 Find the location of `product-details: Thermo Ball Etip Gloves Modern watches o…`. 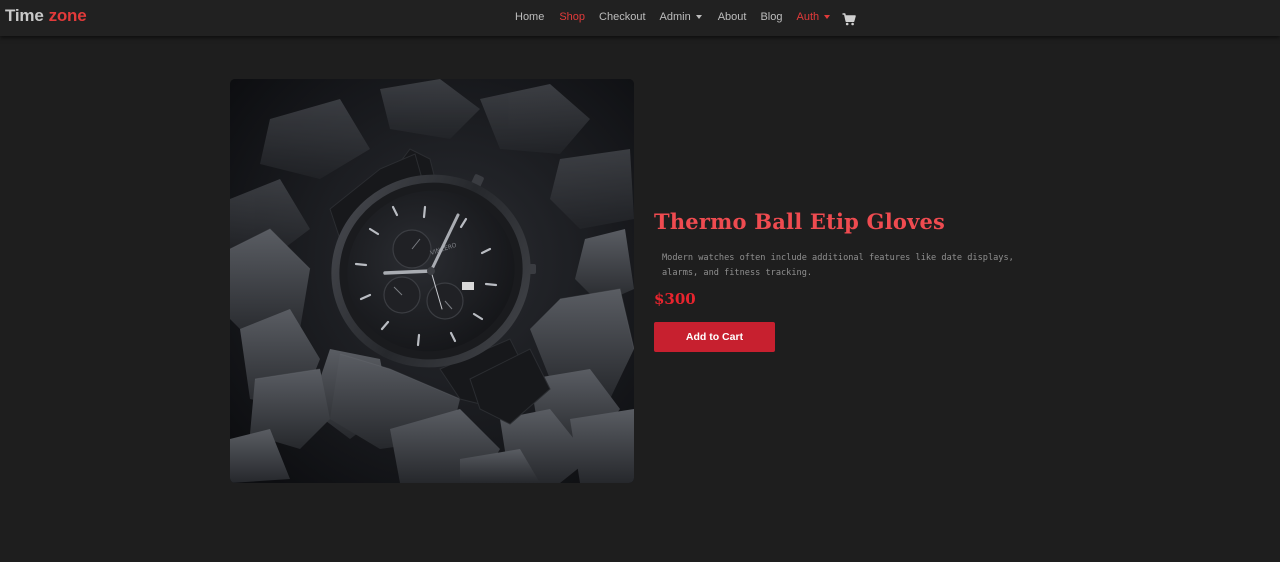

product-details: Thermo Ball Etip Gloves Modern watches o… is located at coordinates (854, 278).